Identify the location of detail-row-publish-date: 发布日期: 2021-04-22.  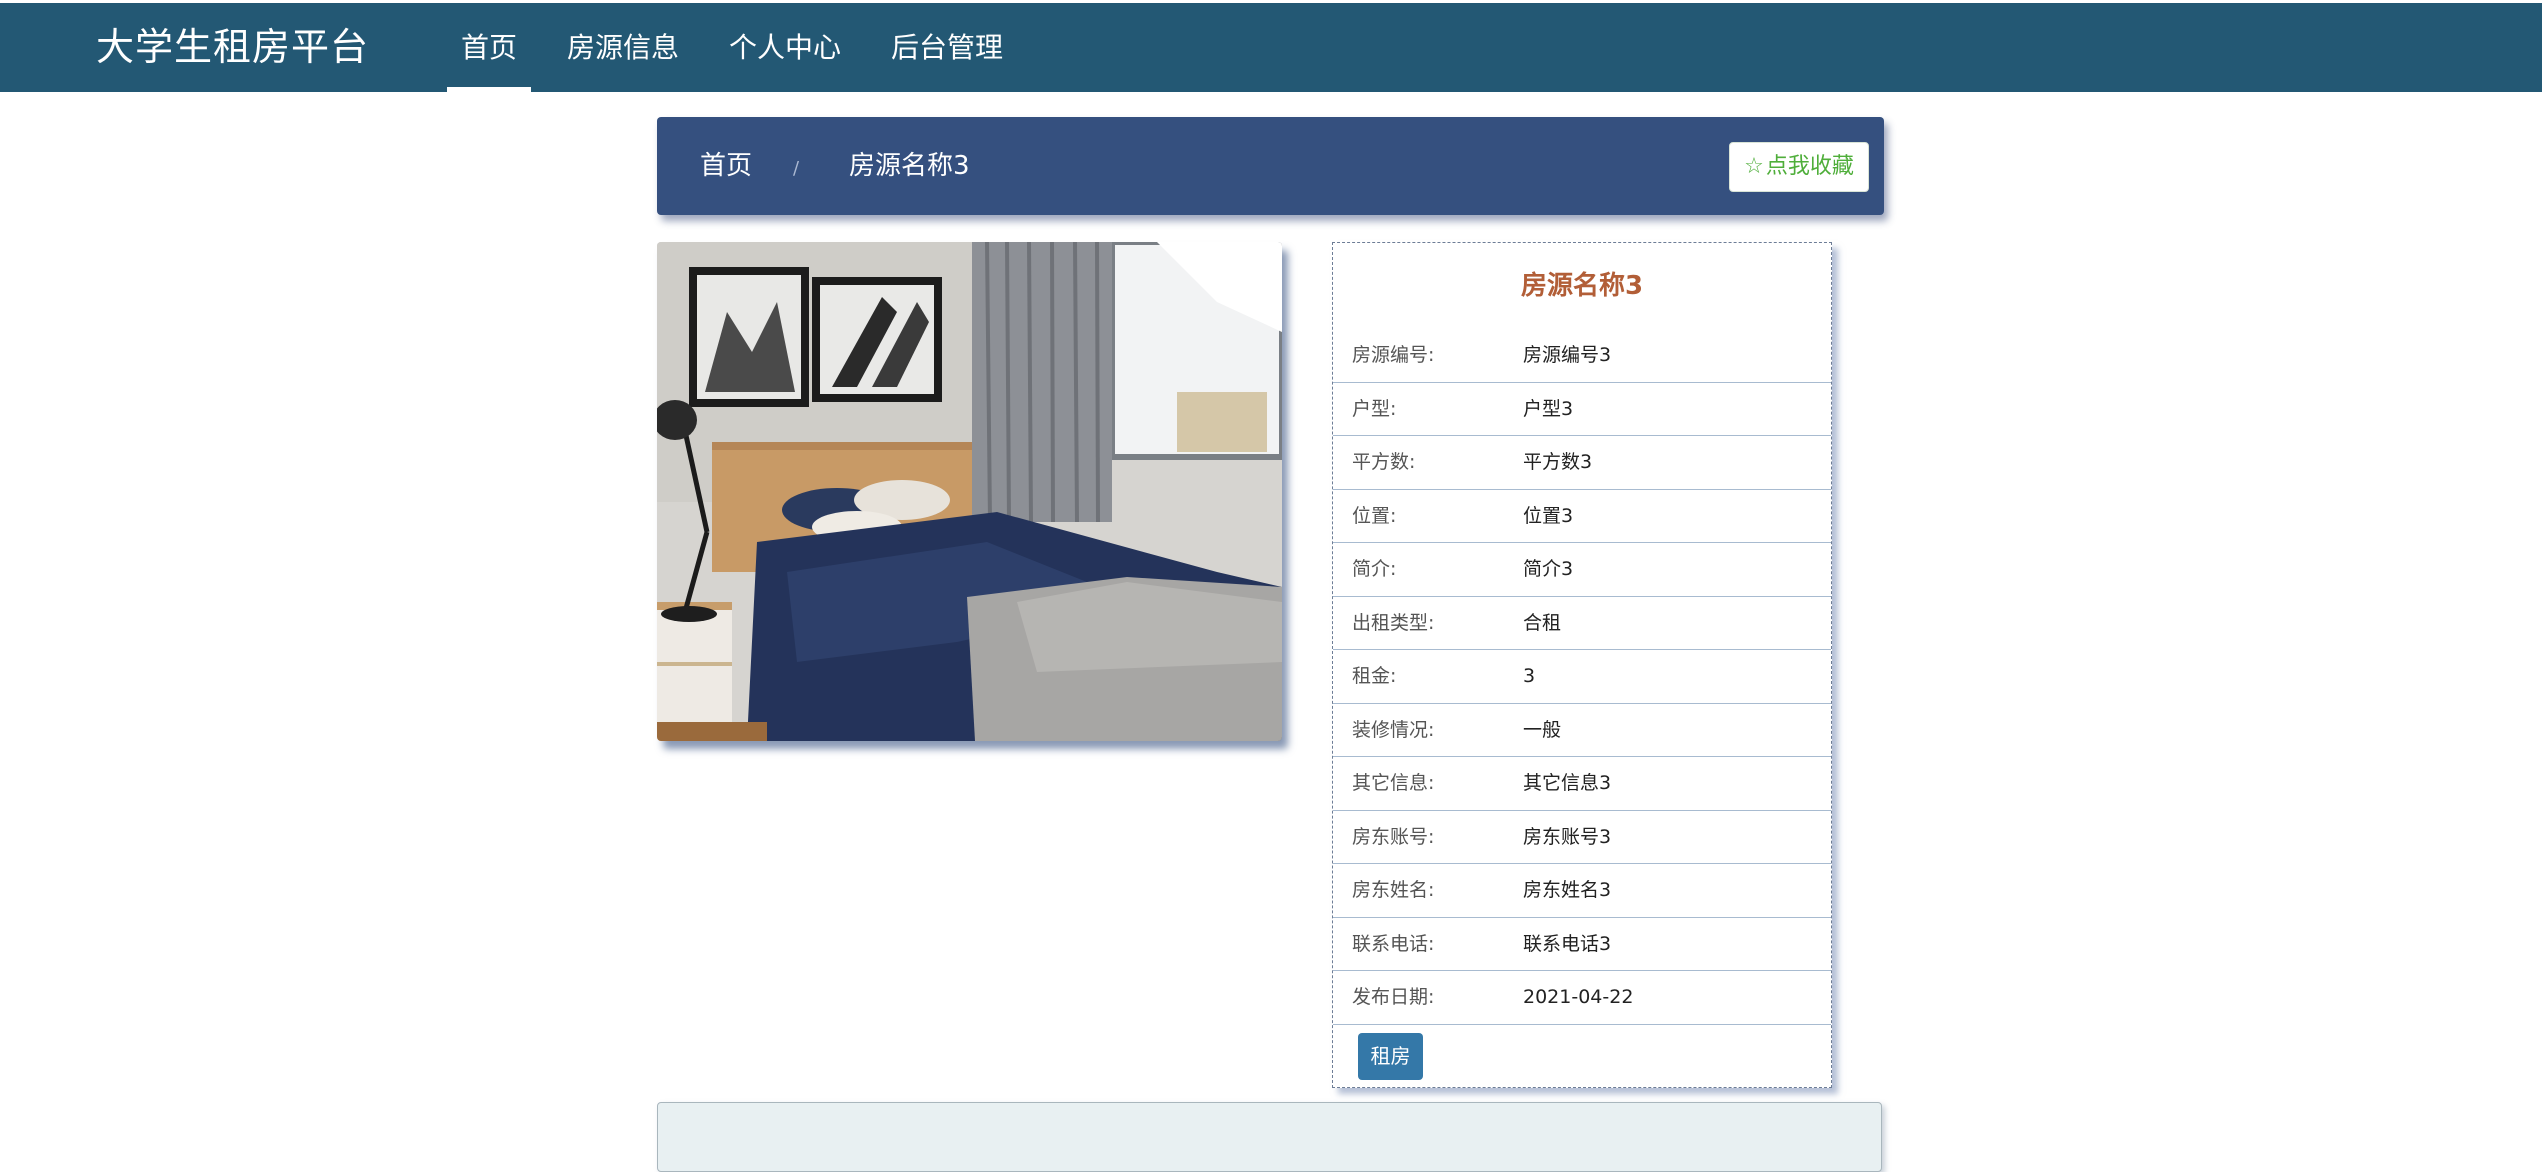
(1582, 998).